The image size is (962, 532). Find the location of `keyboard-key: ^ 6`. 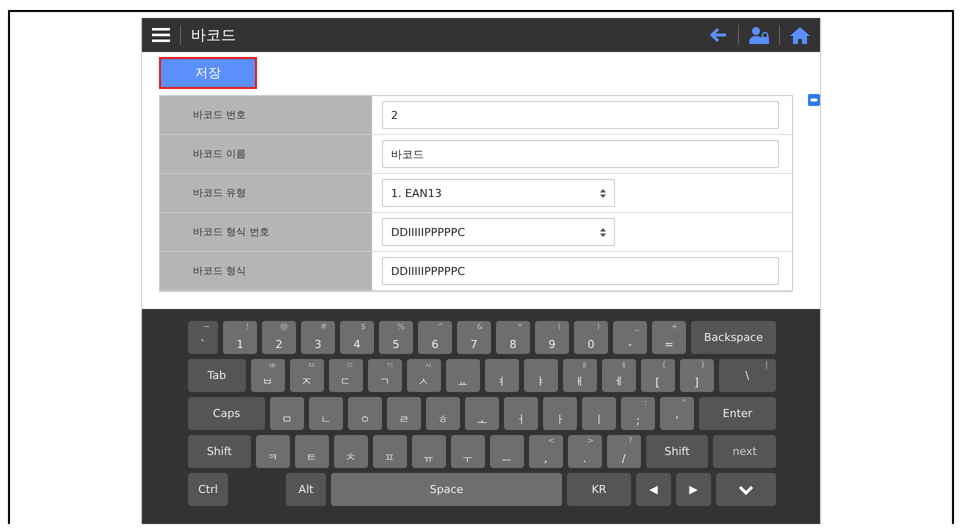

keyboard-key: ^ 6 is located at coordinates (435, 337).